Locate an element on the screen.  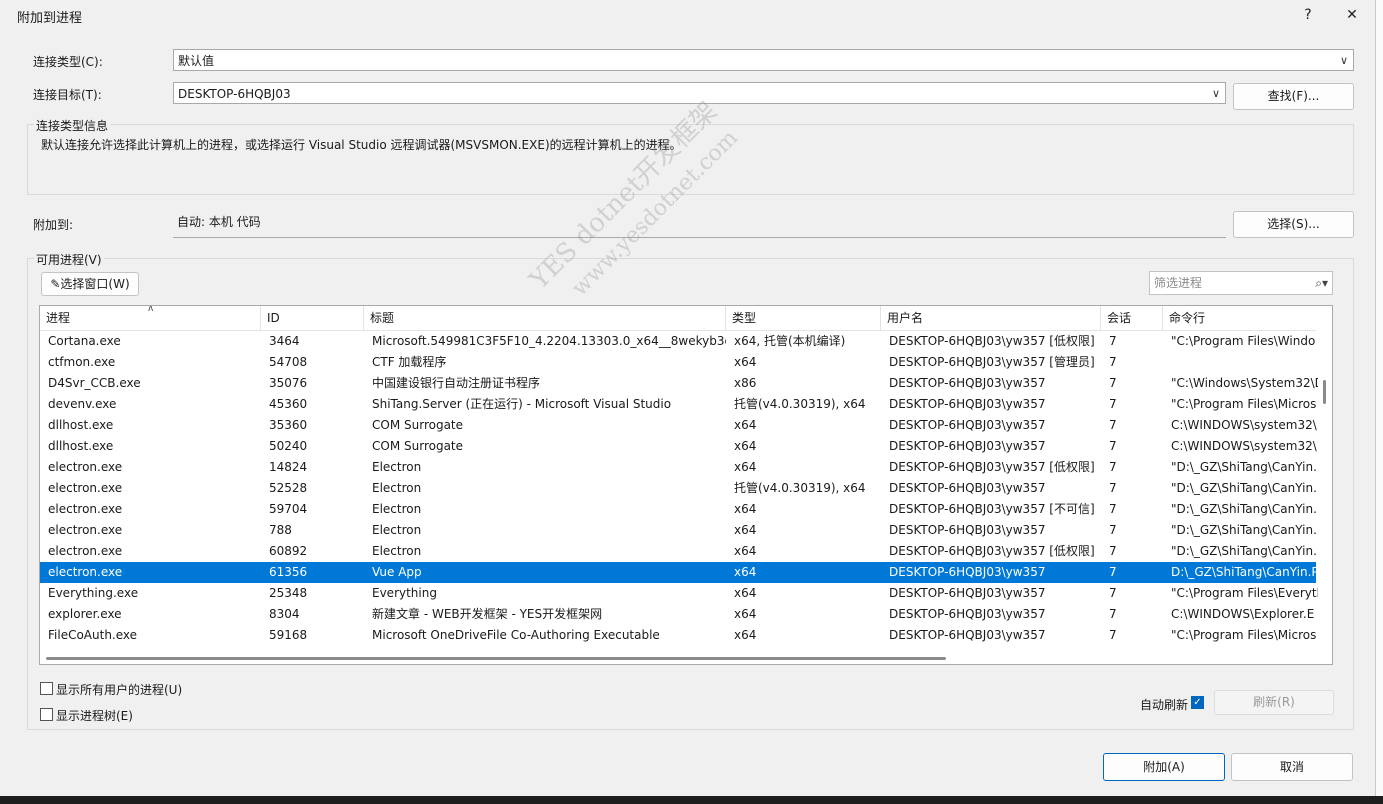
refresh-button: 刷新(R) is located at coordinates (1274, 702).